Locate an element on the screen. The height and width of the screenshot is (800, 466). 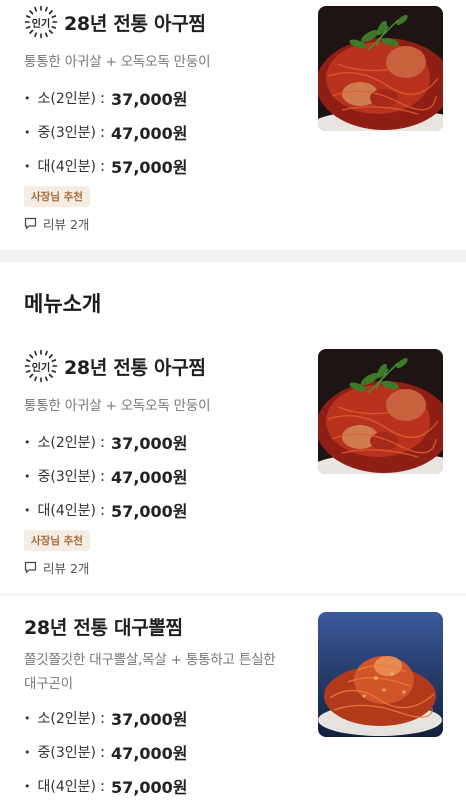
menu-item-description-cont: 대구곤이 is located at coordinates (48, 684).